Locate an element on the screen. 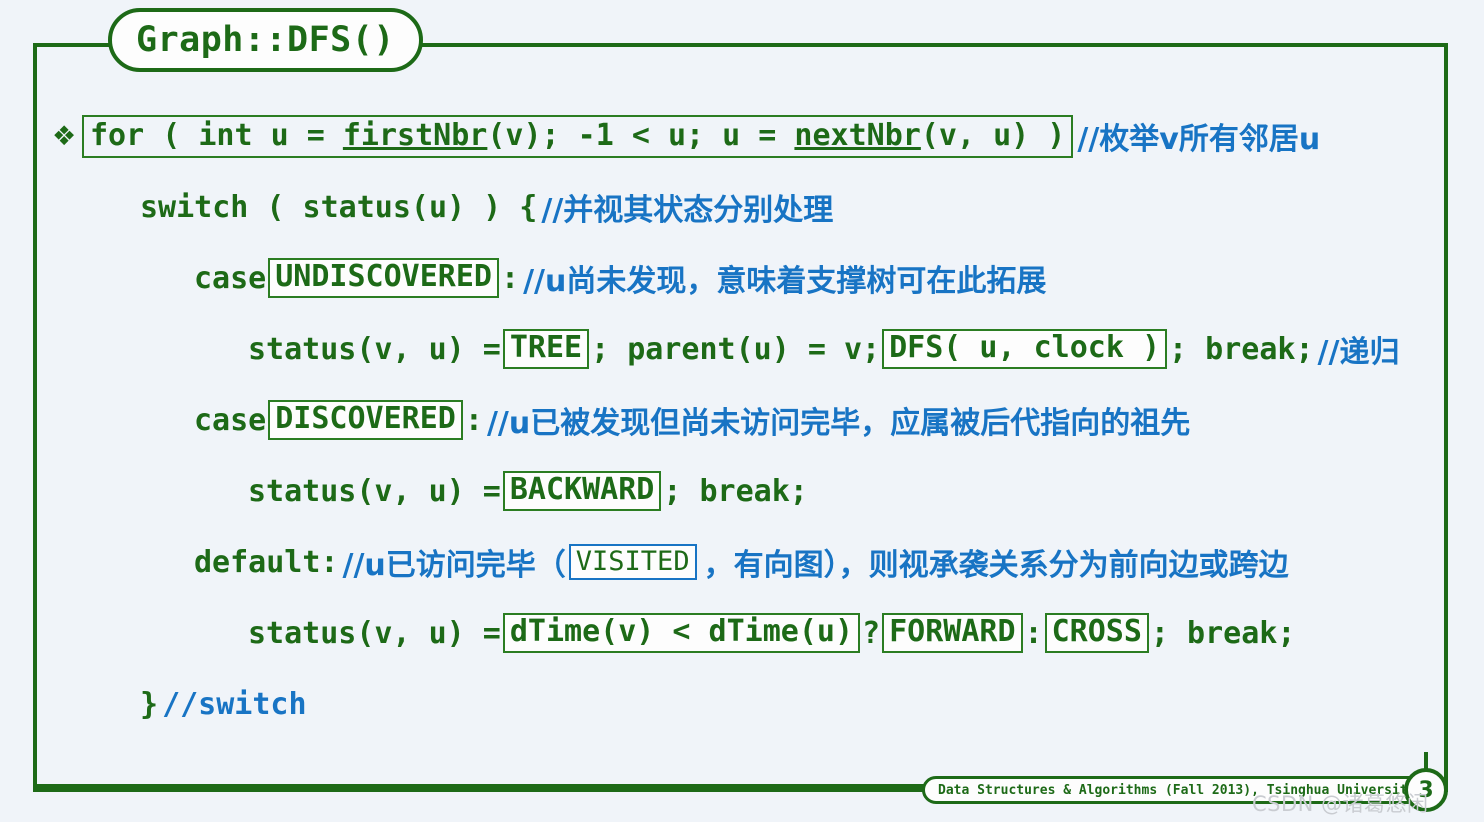 The image size is (1484, 822). comment-recursion: //递归 is located at coordinates (1358, 352).